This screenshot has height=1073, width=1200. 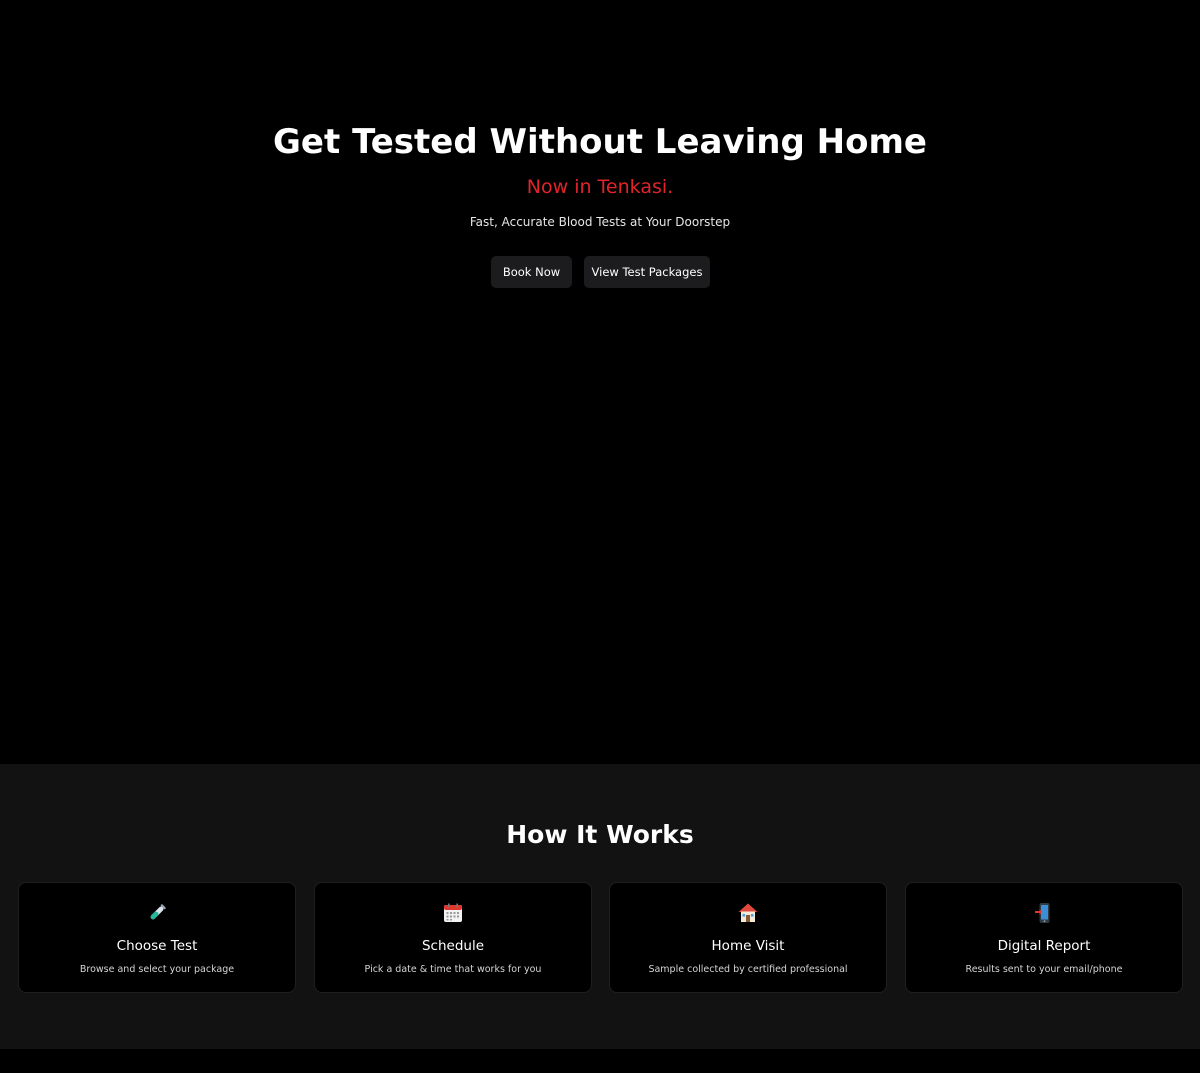 What do you see at coordinates (600, 834) in the screenshot?
I see `how-it-works-title: How It Works` at bounding box center [600, 834].